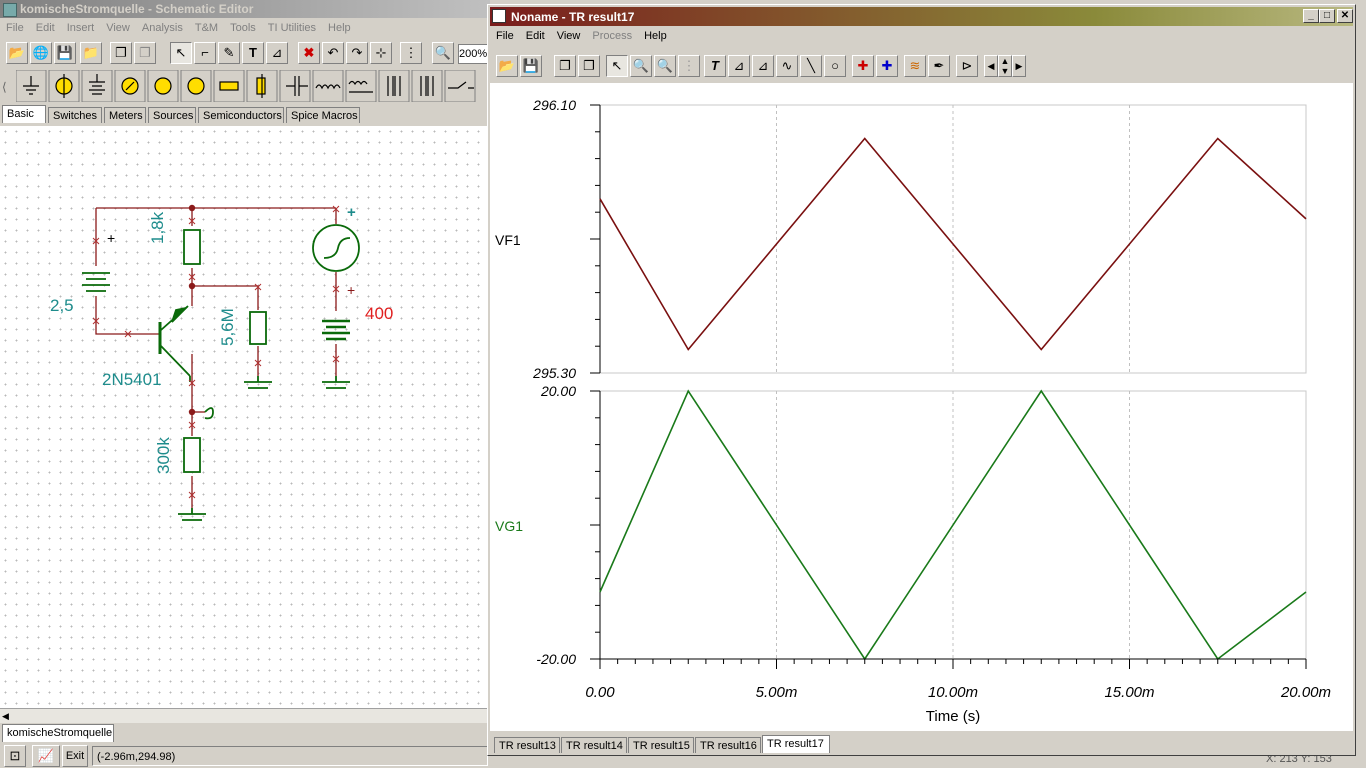  What do you see at coordinates (1005, 66) in the screenshot?
I see `arrow-updown-icon: ▲ ▼` at bounding box center [1005, 66].